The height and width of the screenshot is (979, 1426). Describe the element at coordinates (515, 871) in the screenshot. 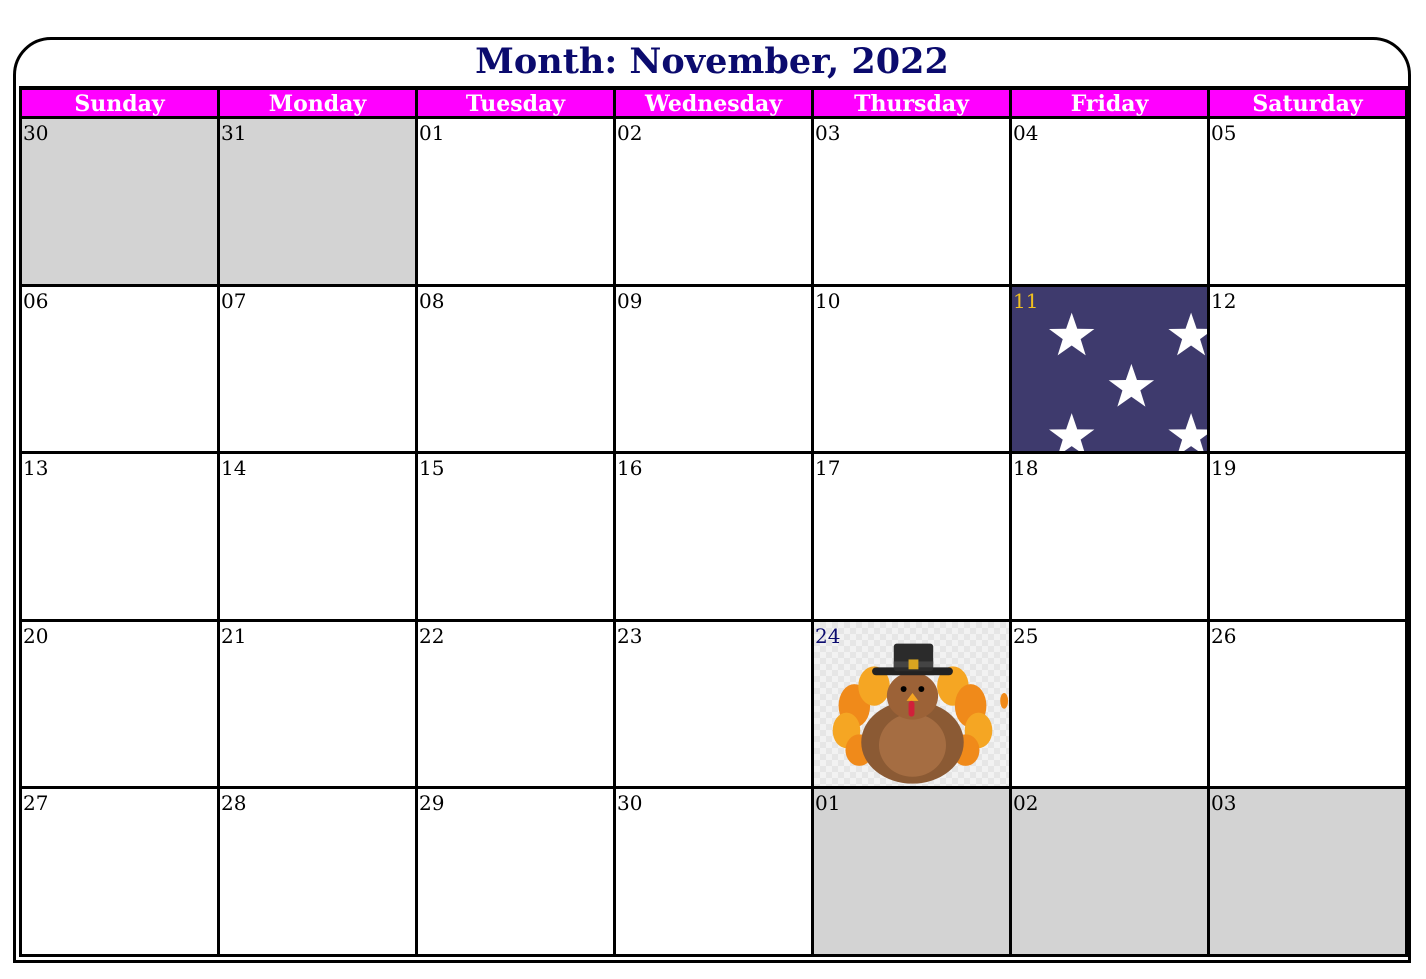

I see `day-cell: 29` at that location.